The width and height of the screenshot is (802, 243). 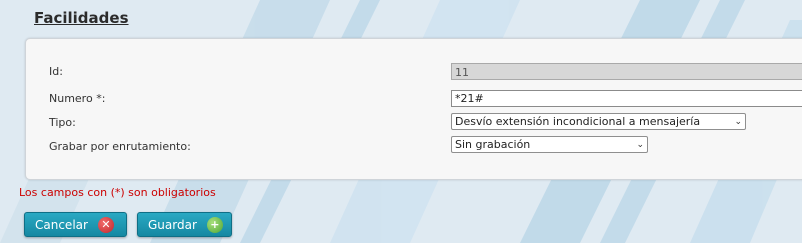 What do you see at coordinates (172, 224) in the screenshot?
I see `save-button-label: Guardar` at bounding box center [172, 224].